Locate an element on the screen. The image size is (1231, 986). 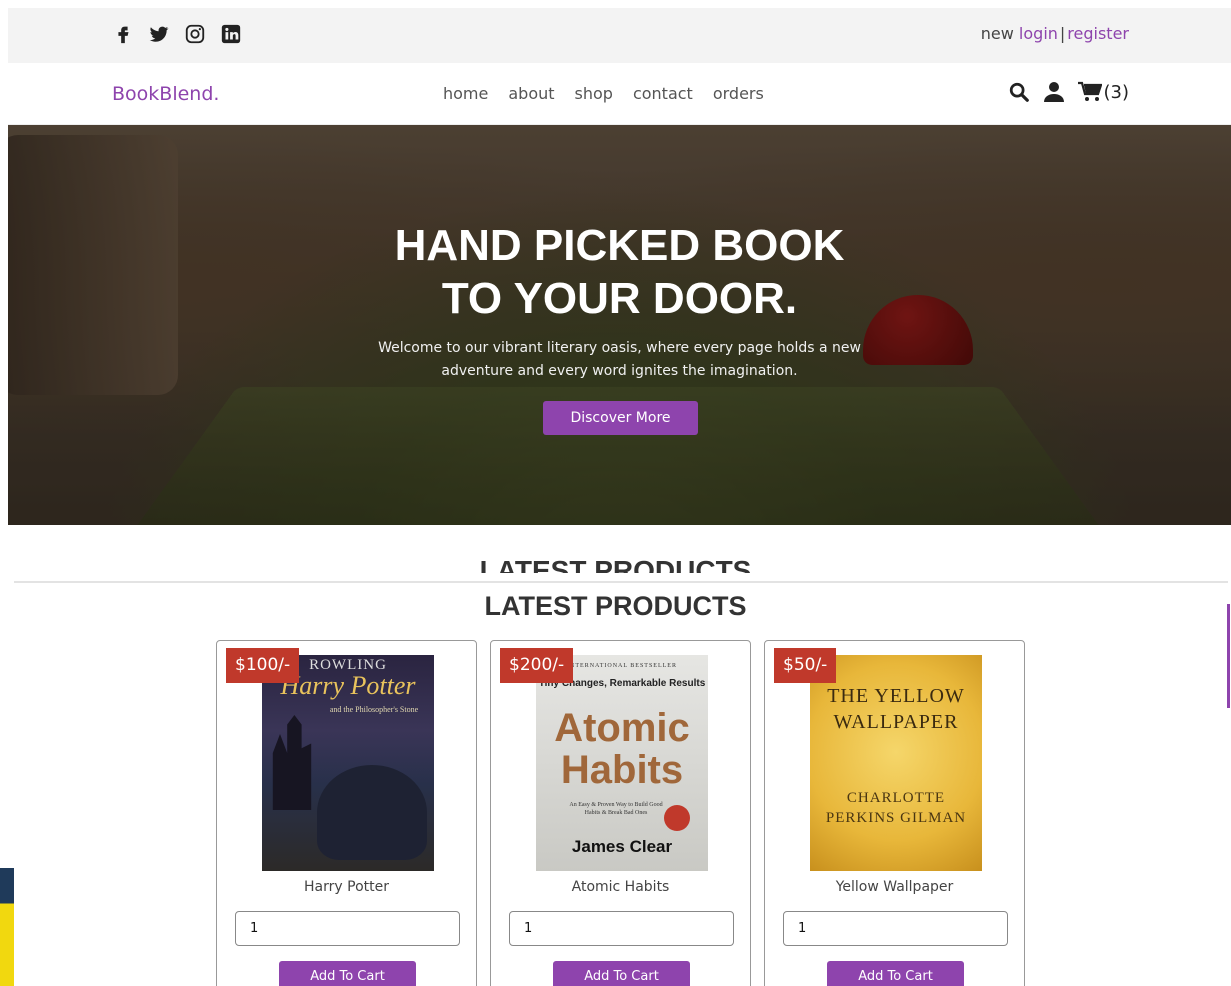
top-bar: new login | register is located at coordinates (619, 35).